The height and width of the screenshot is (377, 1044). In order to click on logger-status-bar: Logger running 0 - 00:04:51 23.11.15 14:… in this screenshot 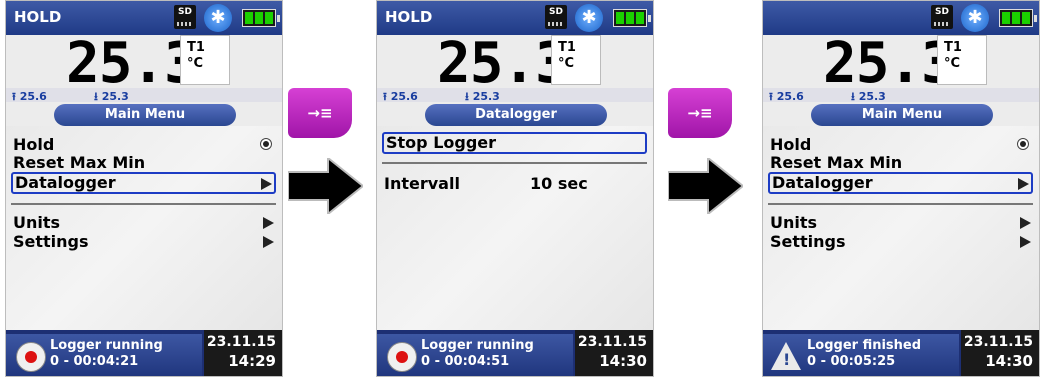, I will do `click(515, 353)`.